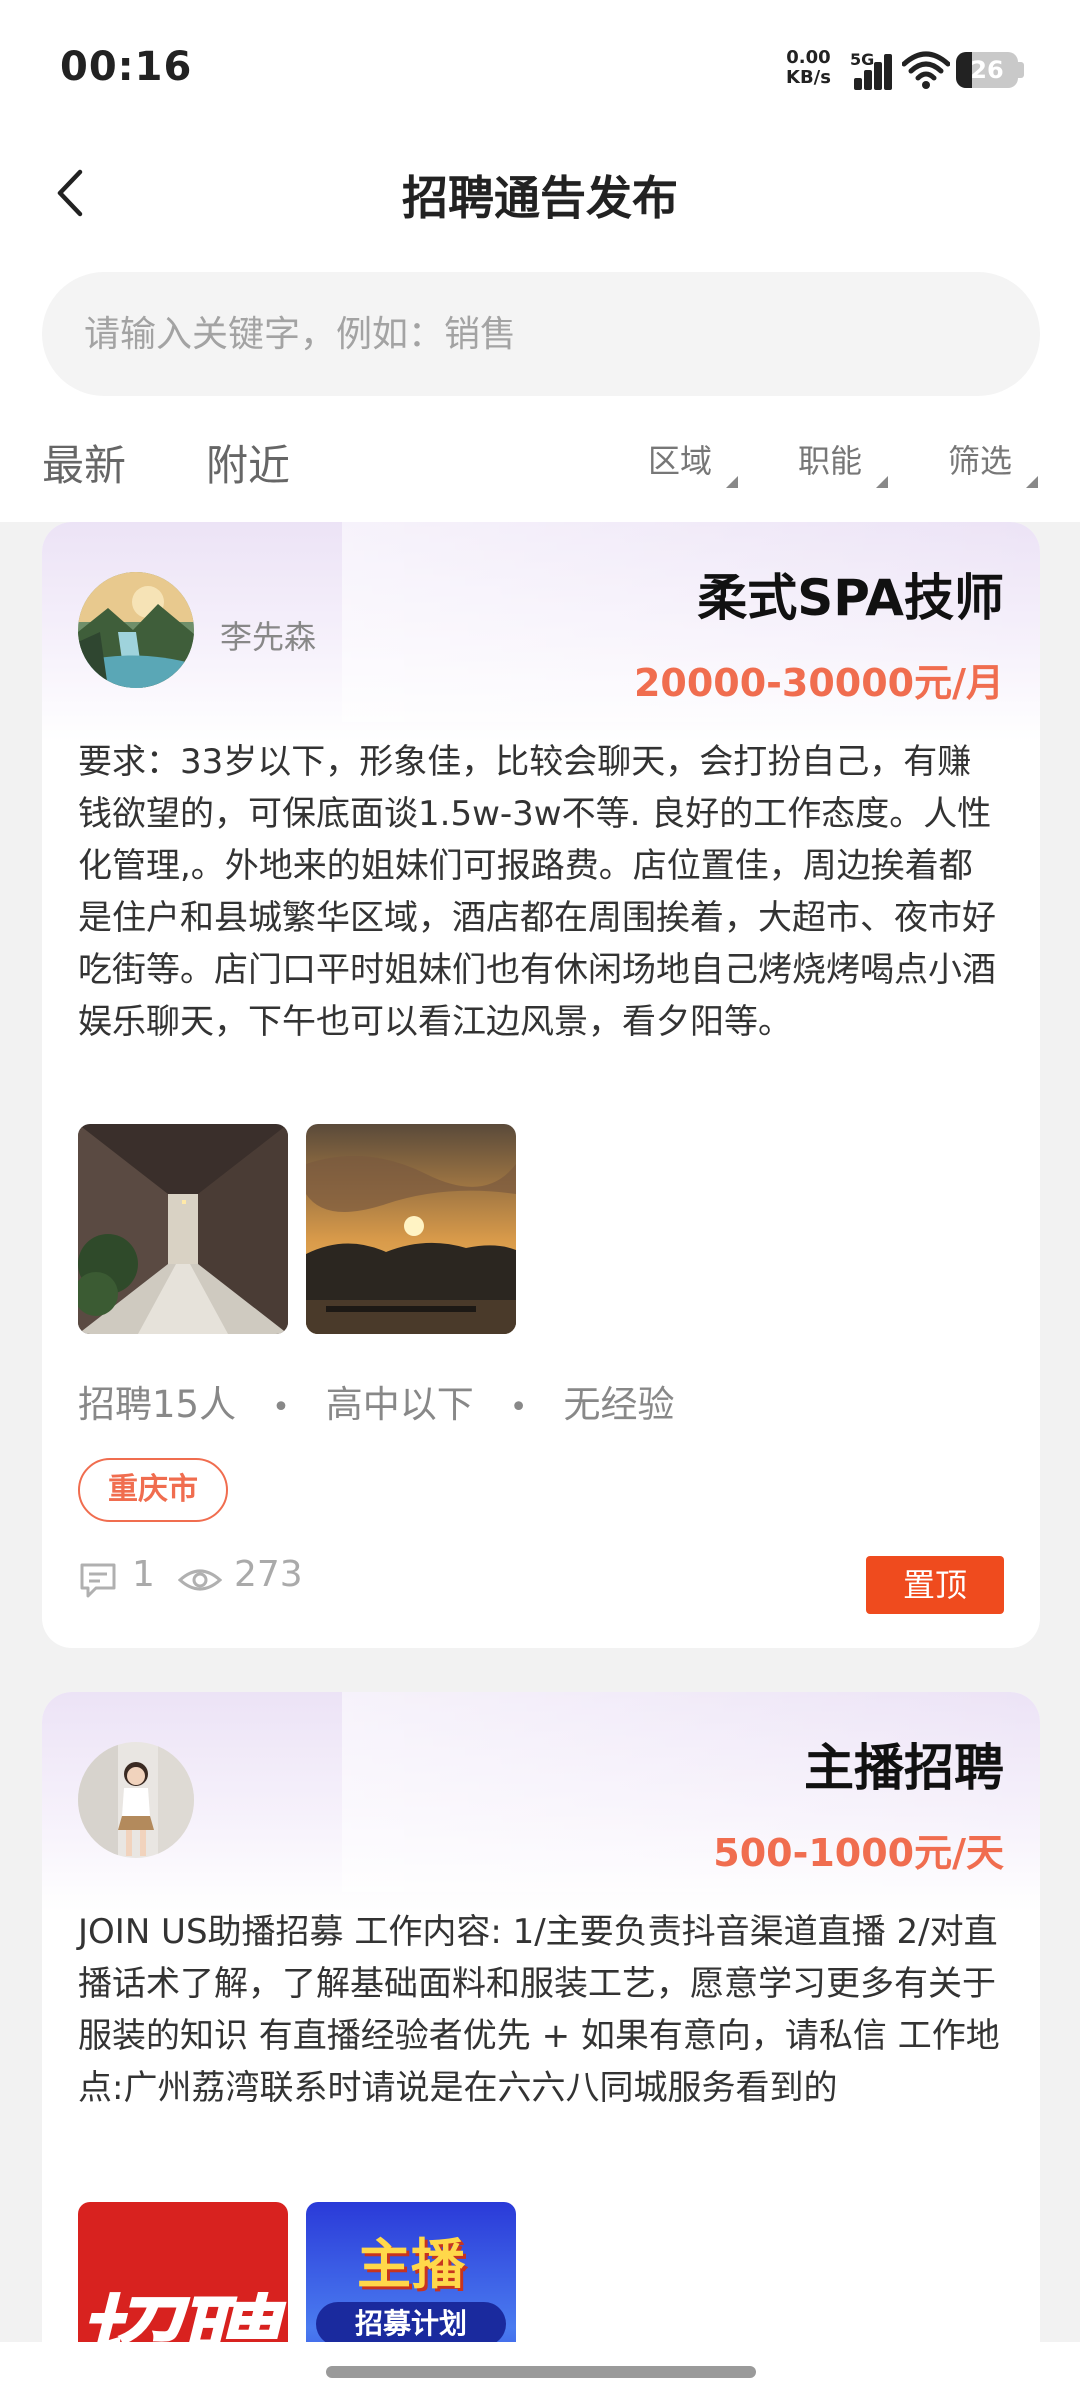 The width and height of the screenshot is (1080, 2400). I want to click on experience: 无经验, so click(619, 1404).